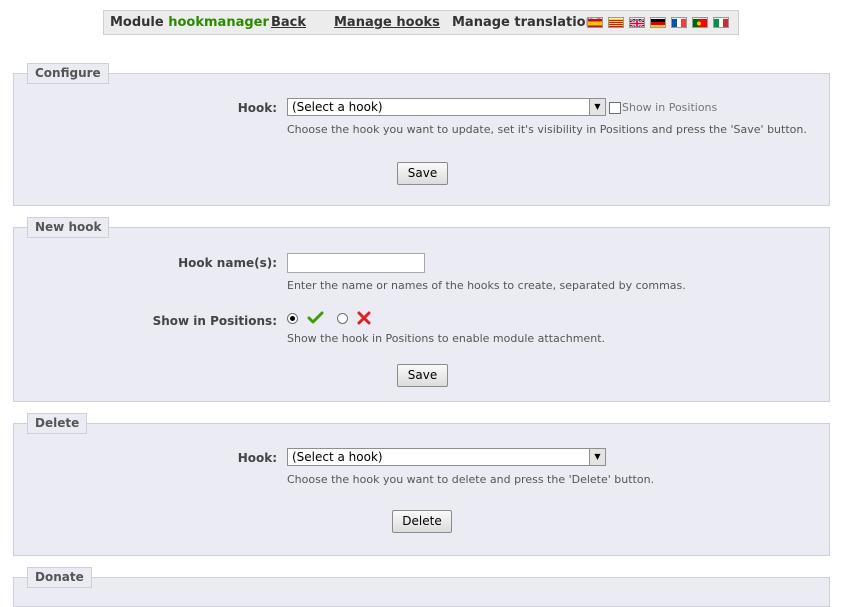 The height and width of the screenshot is (607, 842). Describe the element at coordinates (616, 22) in the screenshot. I see `flag-ca-icon` at that location.